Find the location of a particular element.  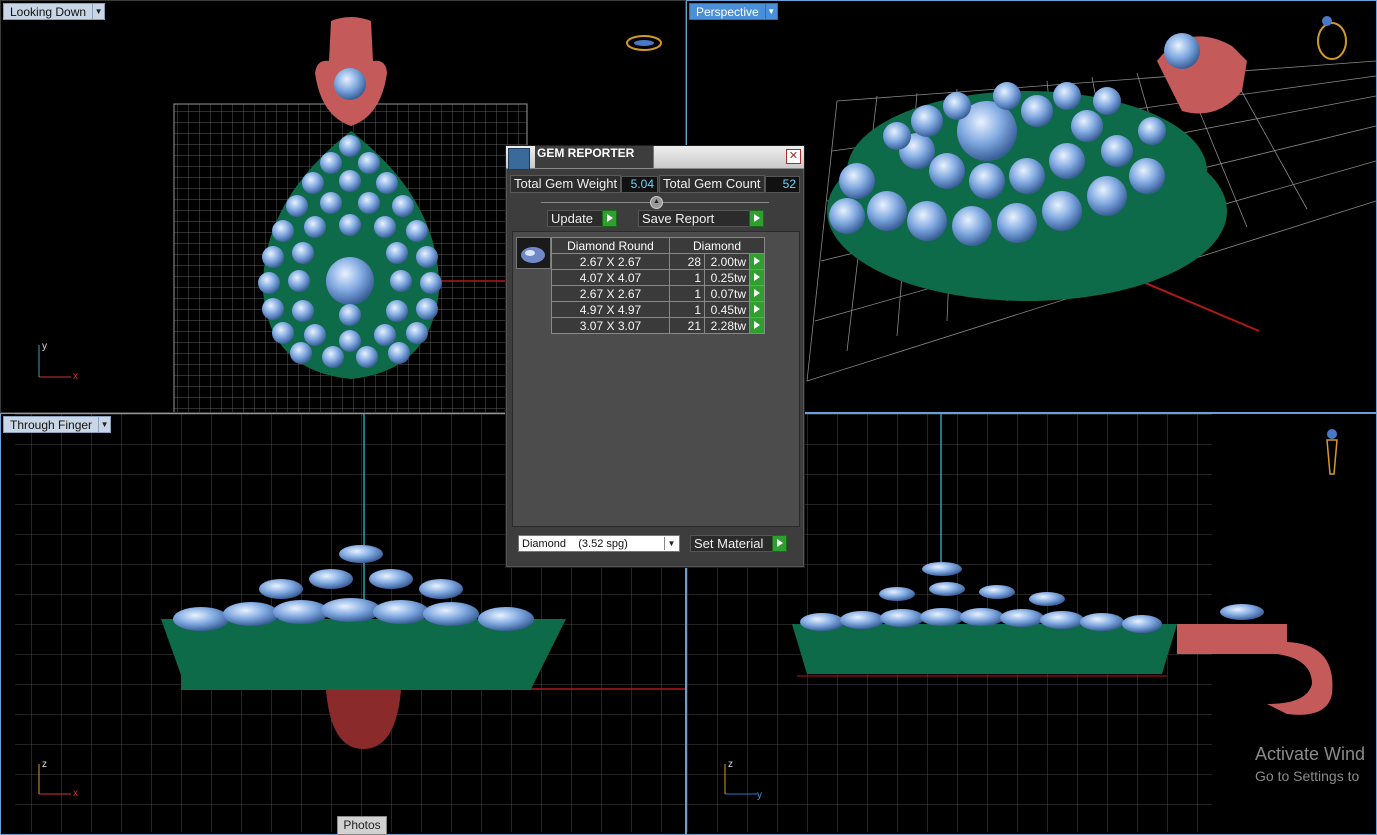

set-material-button: Set Material is located at coordinates (738, 543).